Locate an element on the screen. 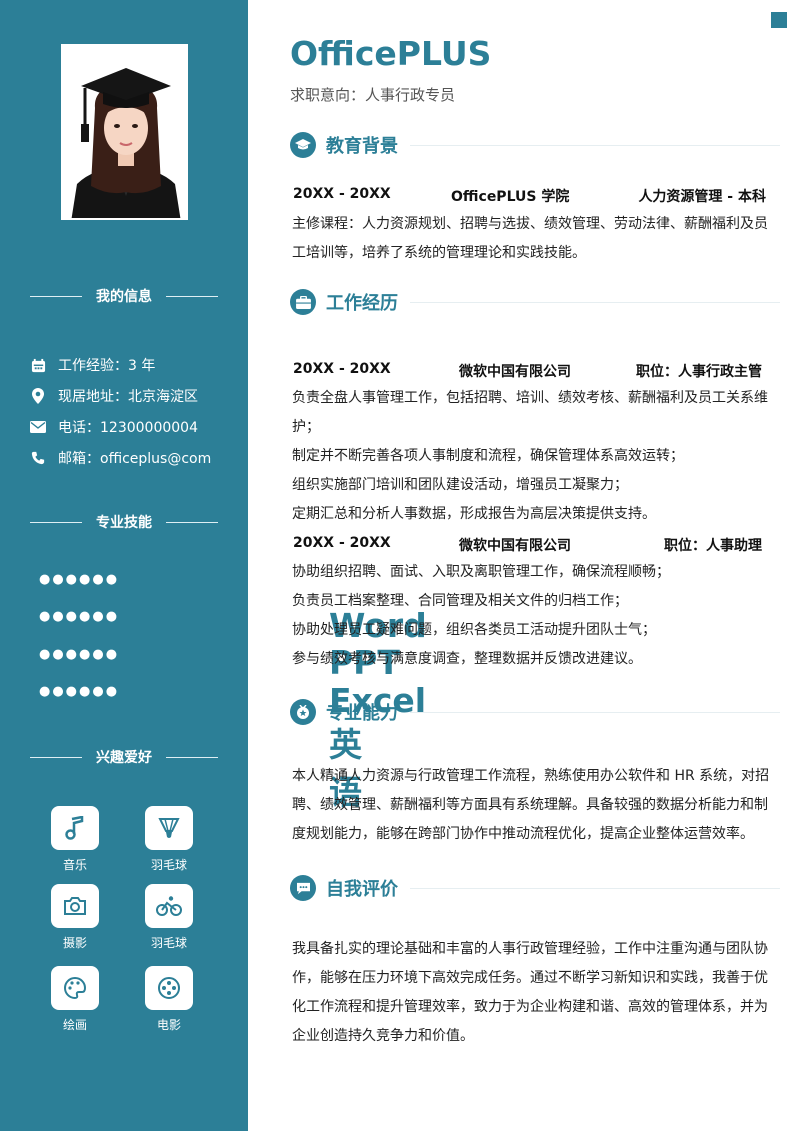 This screenshot has height=1131, width=800. info-phone: 电话：12300000004 is located at coordinates (114, 427).